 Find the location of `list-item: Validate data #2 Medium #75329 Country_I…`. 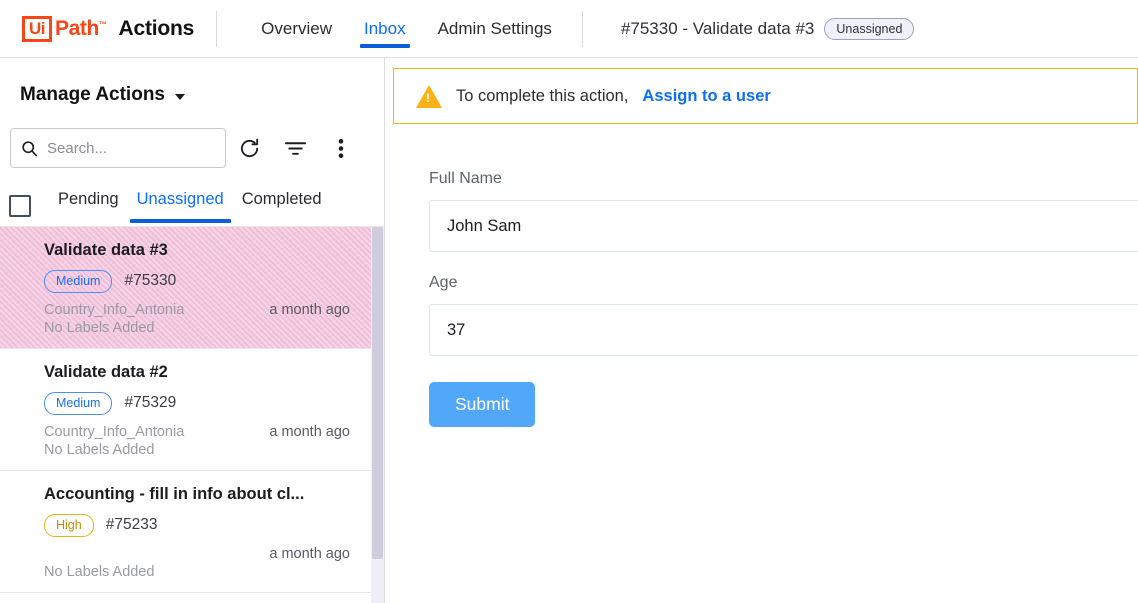

list-item: Validate data #2 Medium #75329 Country_I… is located at coordinates (192, 409).